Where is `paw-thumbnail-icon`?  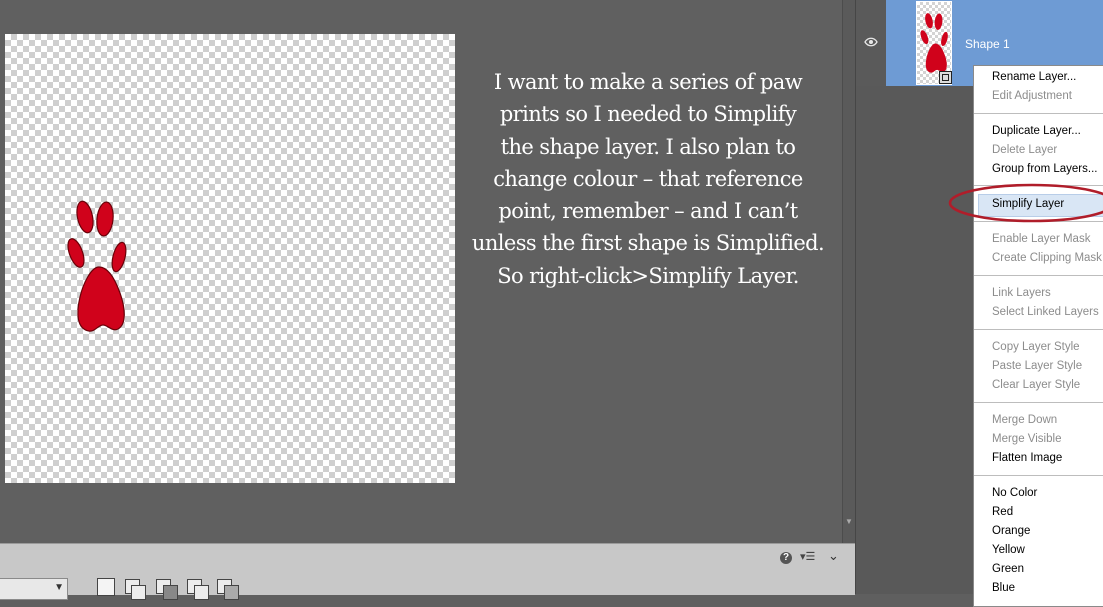 paw-thumbnail-icon is located at coordinates (934, 43).